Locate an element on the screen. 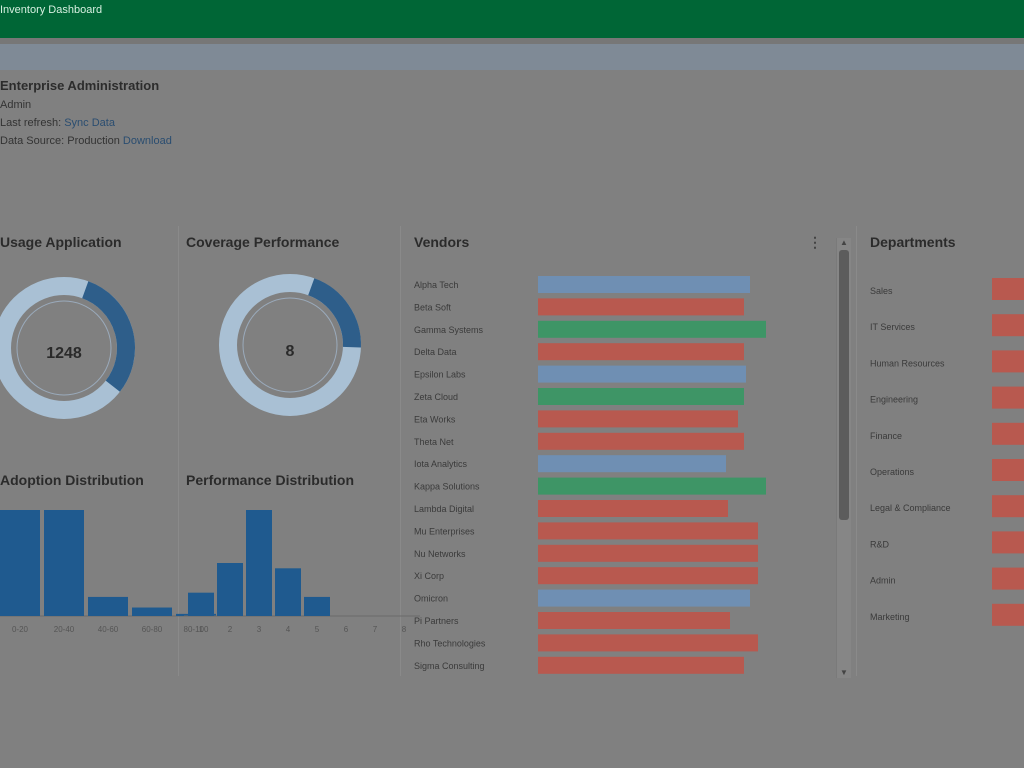 This screenshot has width=1024, height=768. vendor-label: Beta Soft is located at coordinates (433, 307).